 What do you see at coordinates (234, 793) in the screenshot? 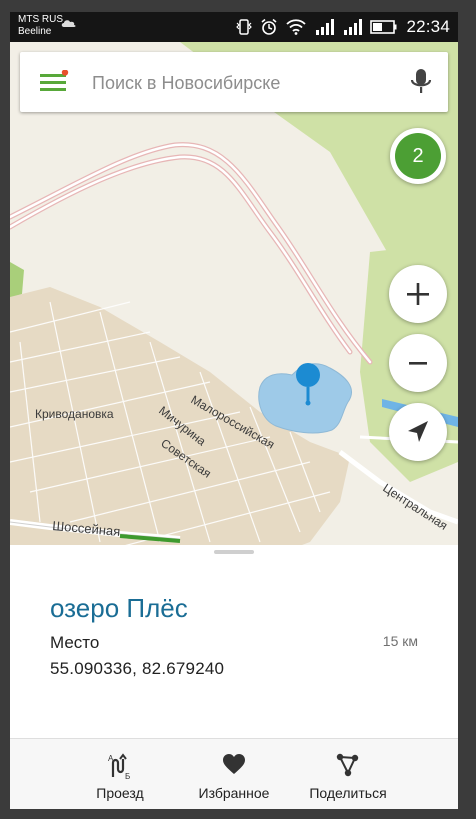
I see `favorite-label: Избранное` at bounding box center [234, 793].